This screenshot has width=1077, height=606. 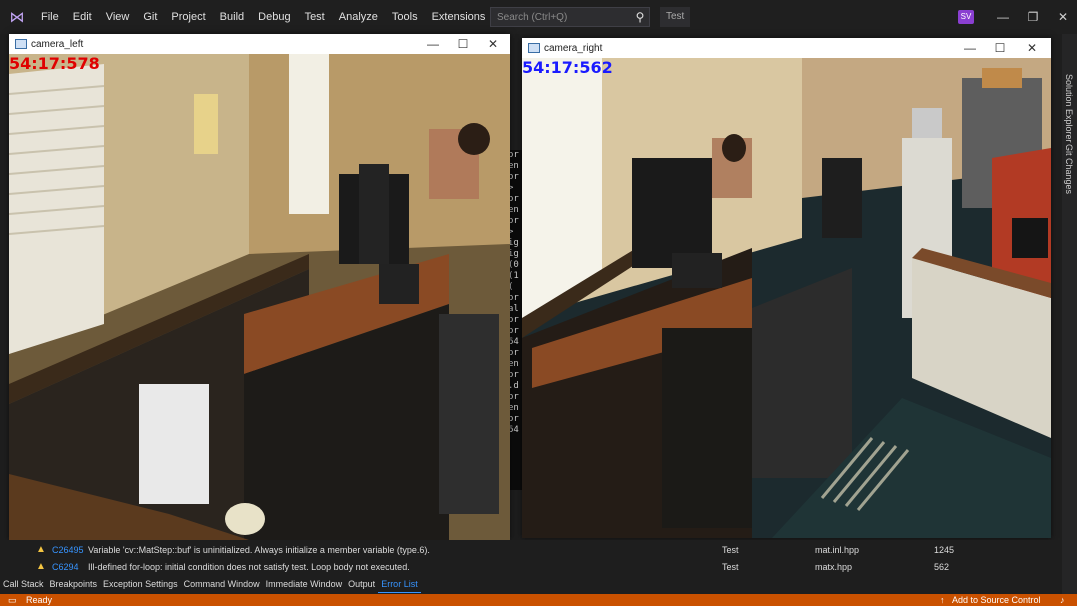 I want to click on tab-command-window: Command Window, so click(x=222, y=584).